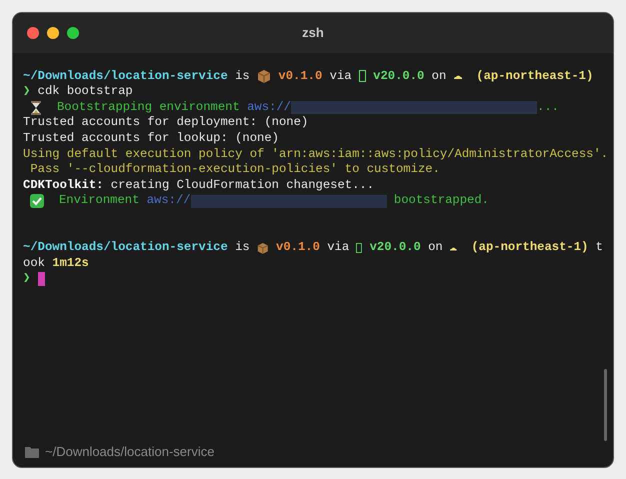  Describe the element at coordinates (598, 248) in the screenshot. I see `terminal-text: t` at that location.